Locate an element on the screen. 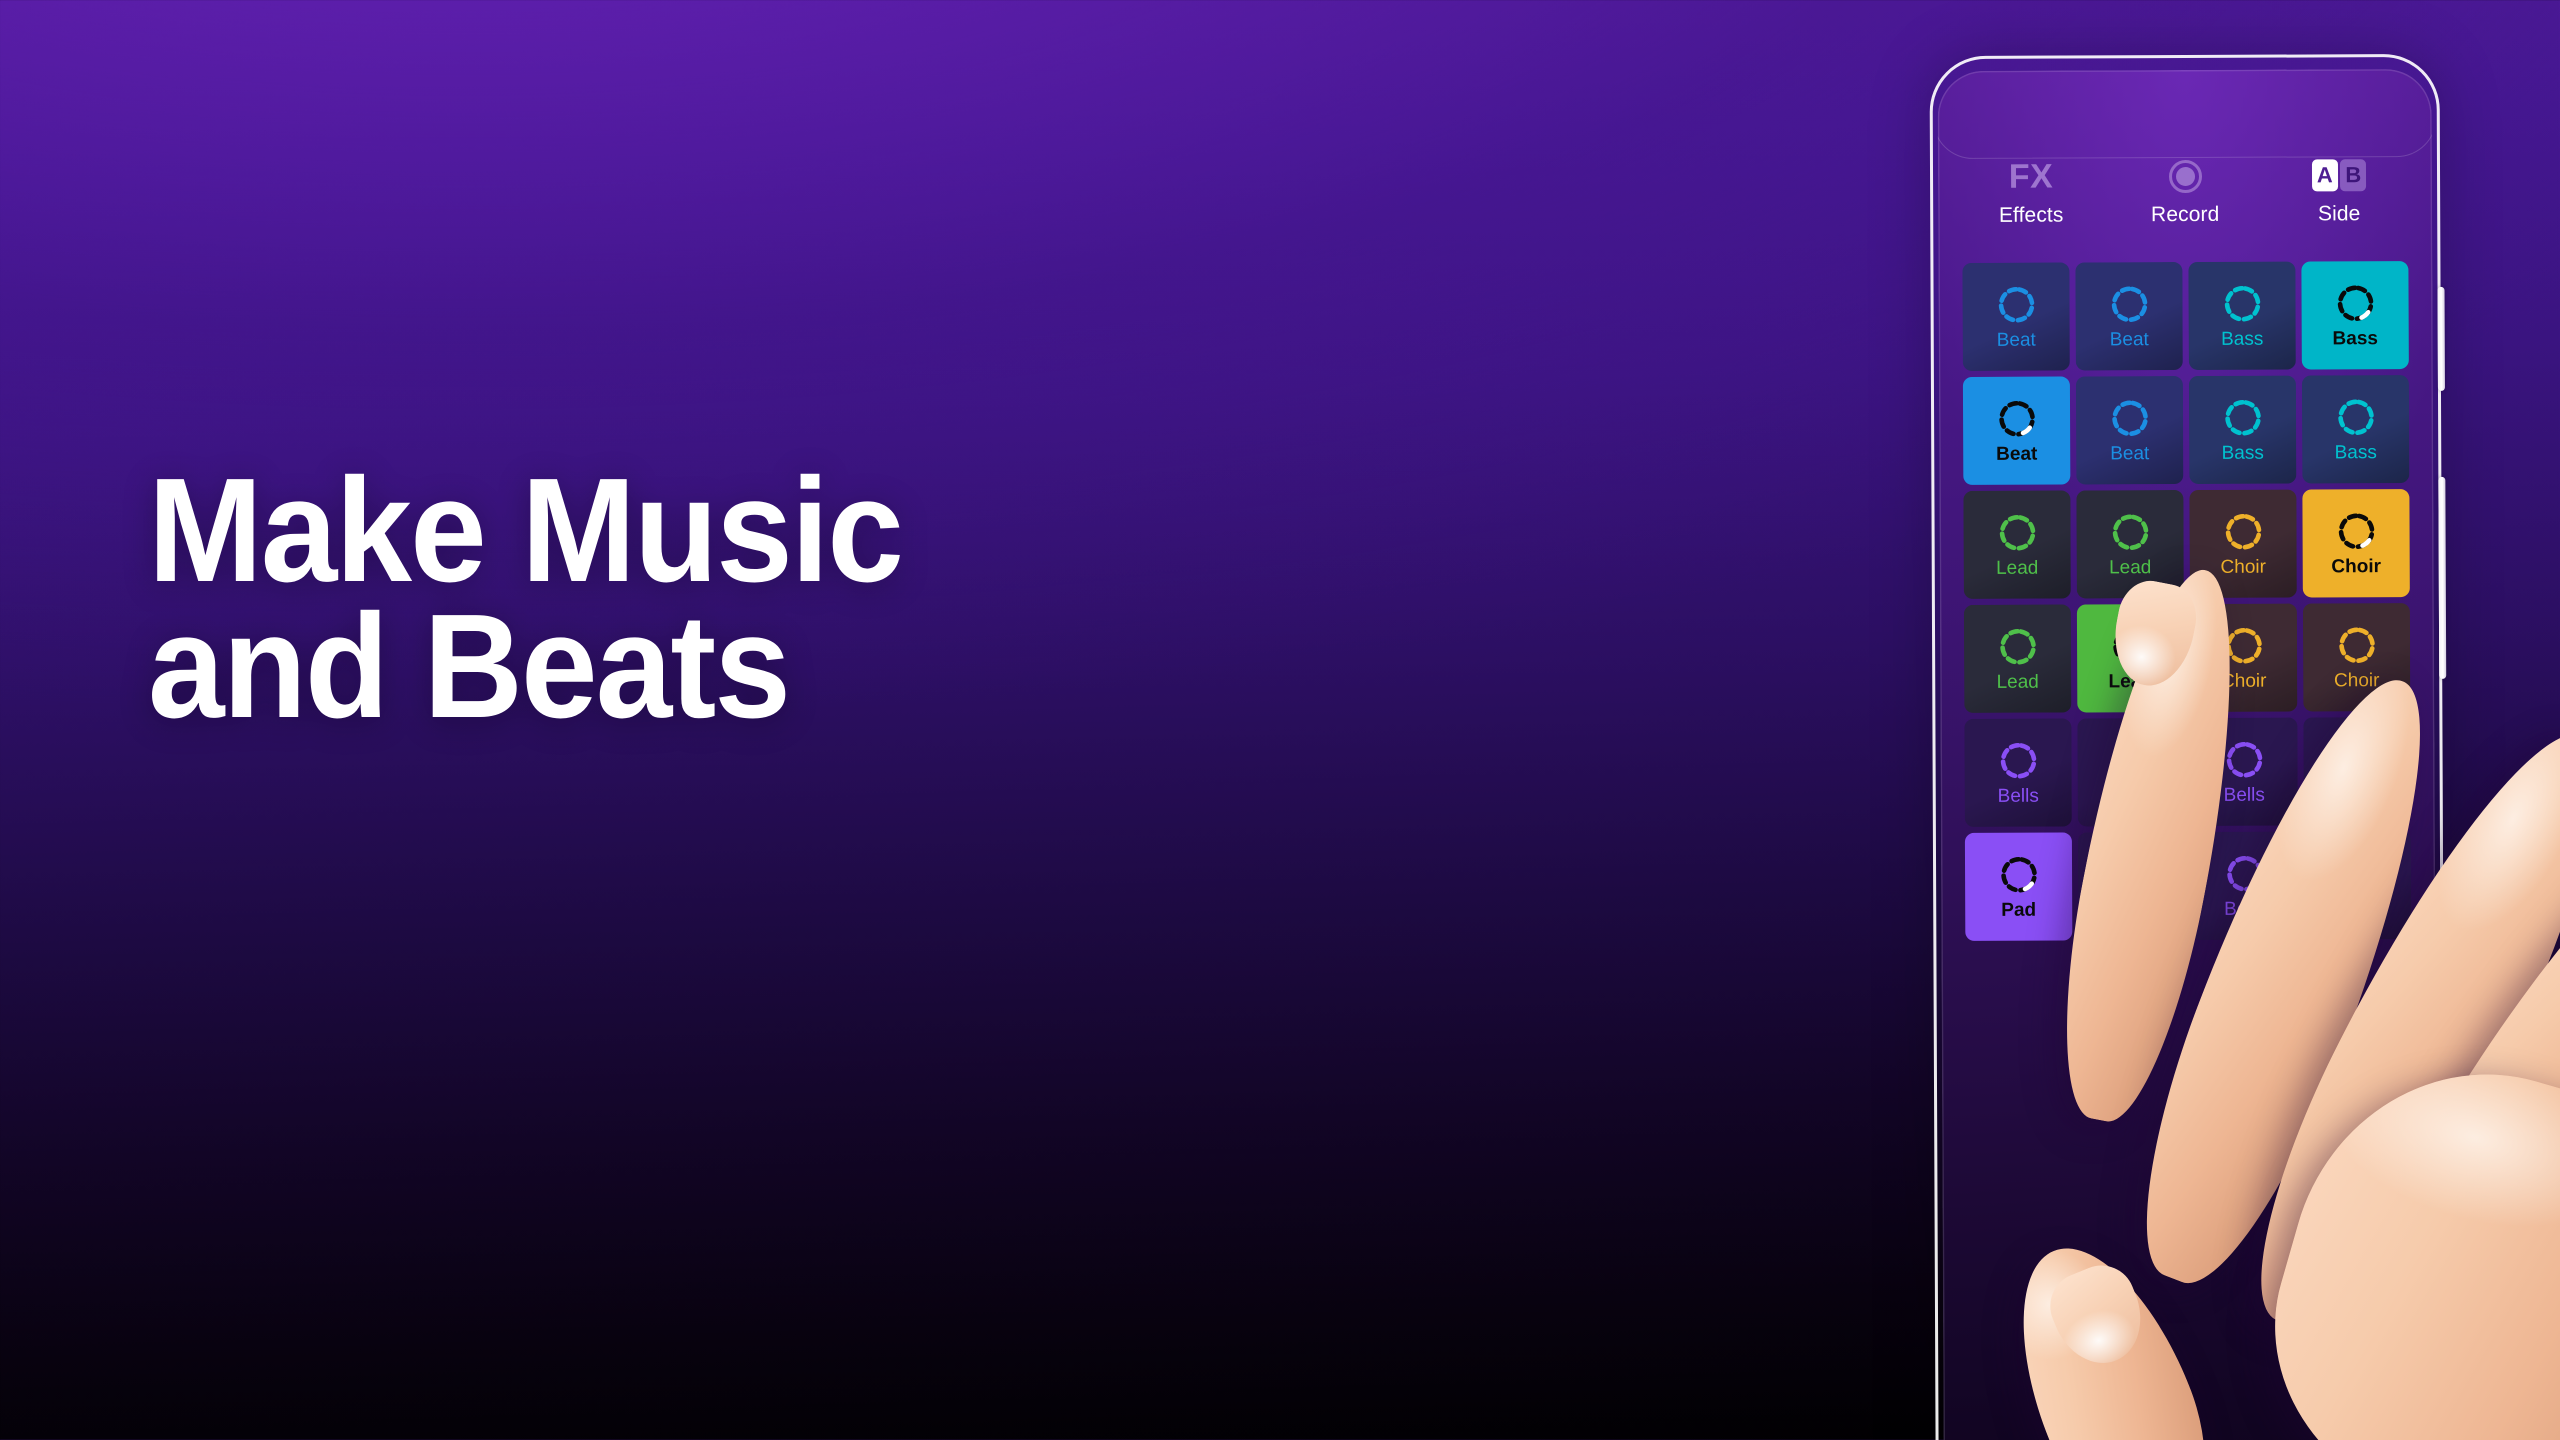 The width and height of the screenshot is (2560, 1440). pad-bells-22: Bells is located at coordinates (2244, 885).